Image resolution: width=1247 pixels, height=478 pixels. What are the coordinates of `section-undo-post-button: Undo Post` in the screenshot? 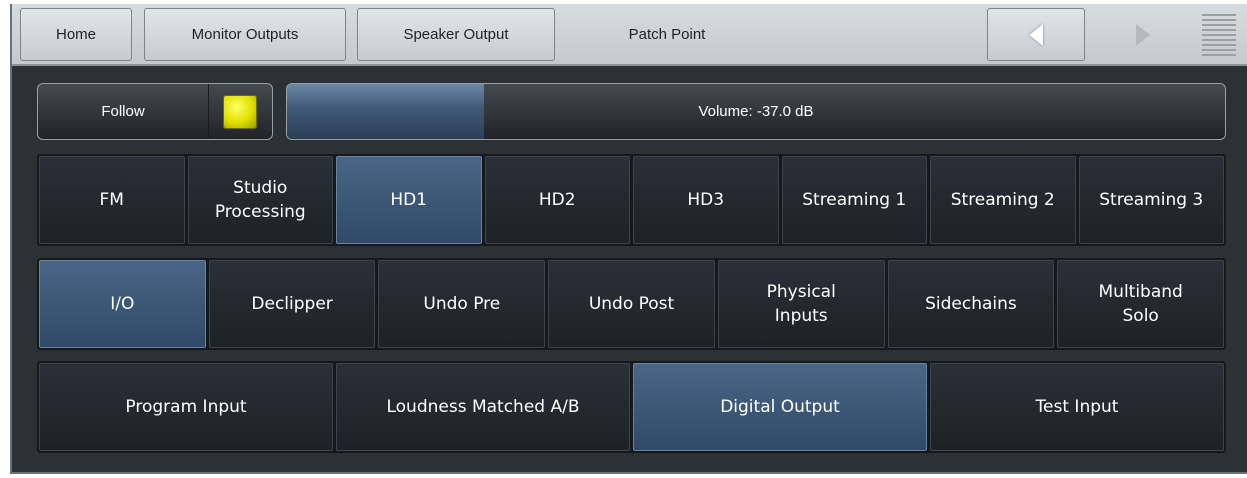 It's located at (631, 304).